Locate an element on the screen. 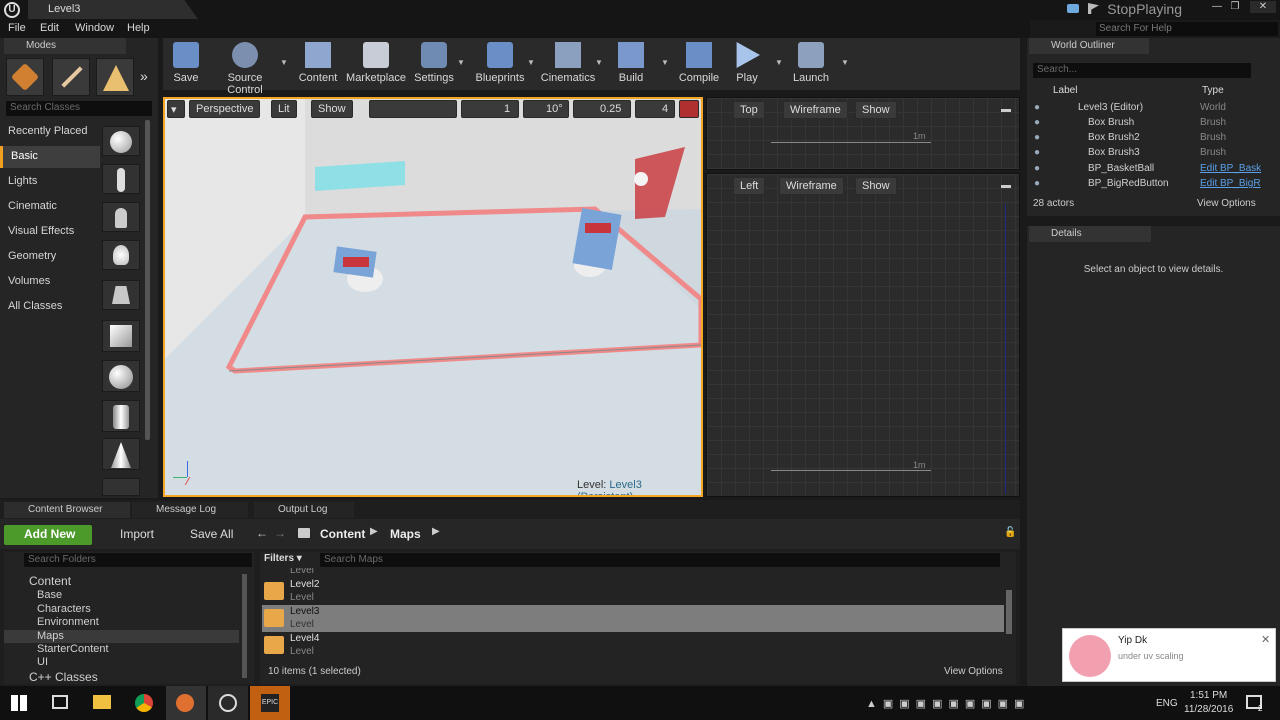 The image size is (1280, 720). left-show-button: Show is located at coordinates (876, 186).